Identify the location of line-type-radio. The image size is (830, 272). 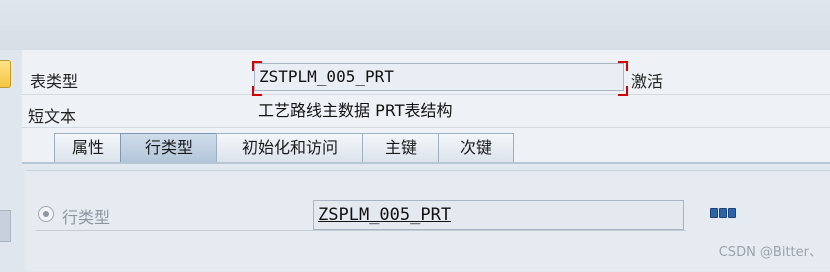
(46, 214).